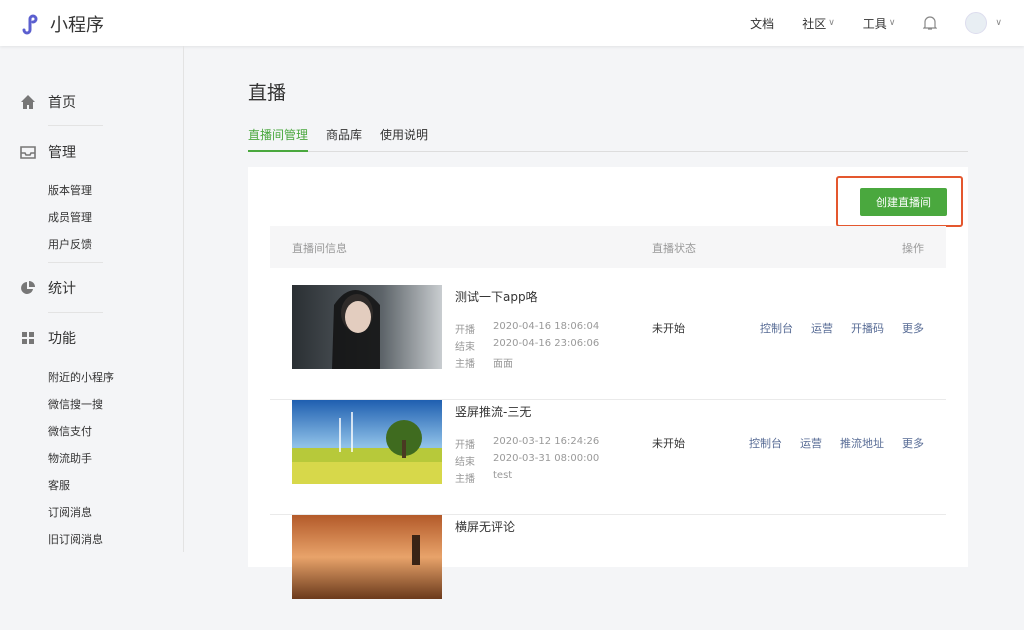 The height and width of the screenshot is (630, 1024). I want to click on column-status: 直播状态, so click(674, 248).